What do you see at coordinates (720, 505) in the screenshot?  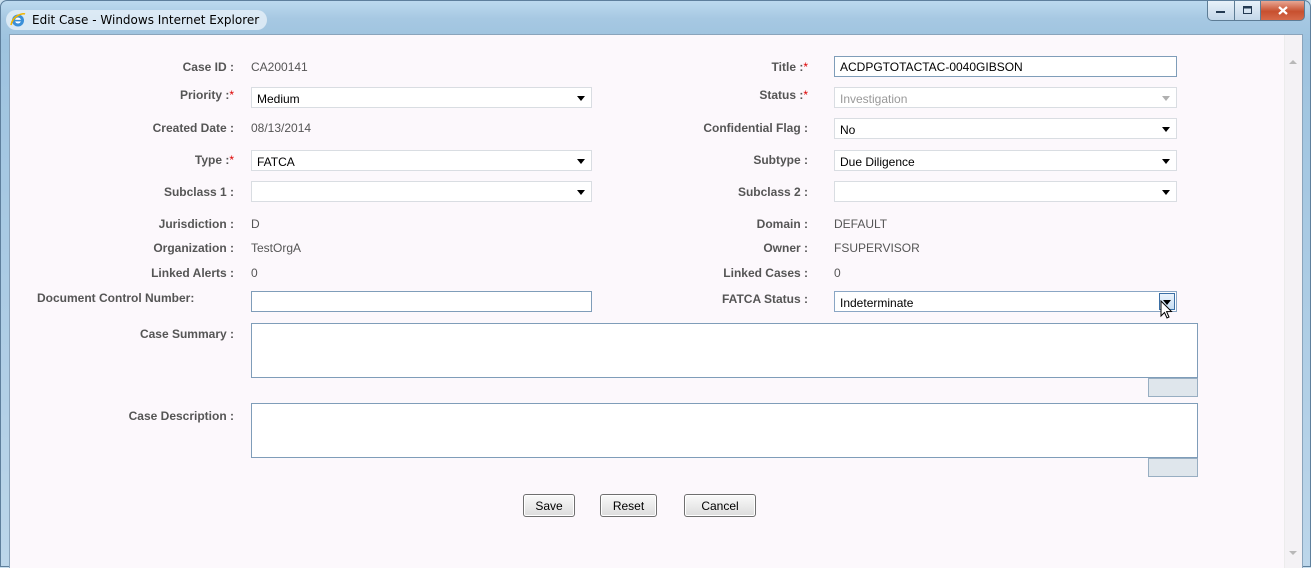 I see `cancel-button: Cancel` at bounding box center [720, 505].